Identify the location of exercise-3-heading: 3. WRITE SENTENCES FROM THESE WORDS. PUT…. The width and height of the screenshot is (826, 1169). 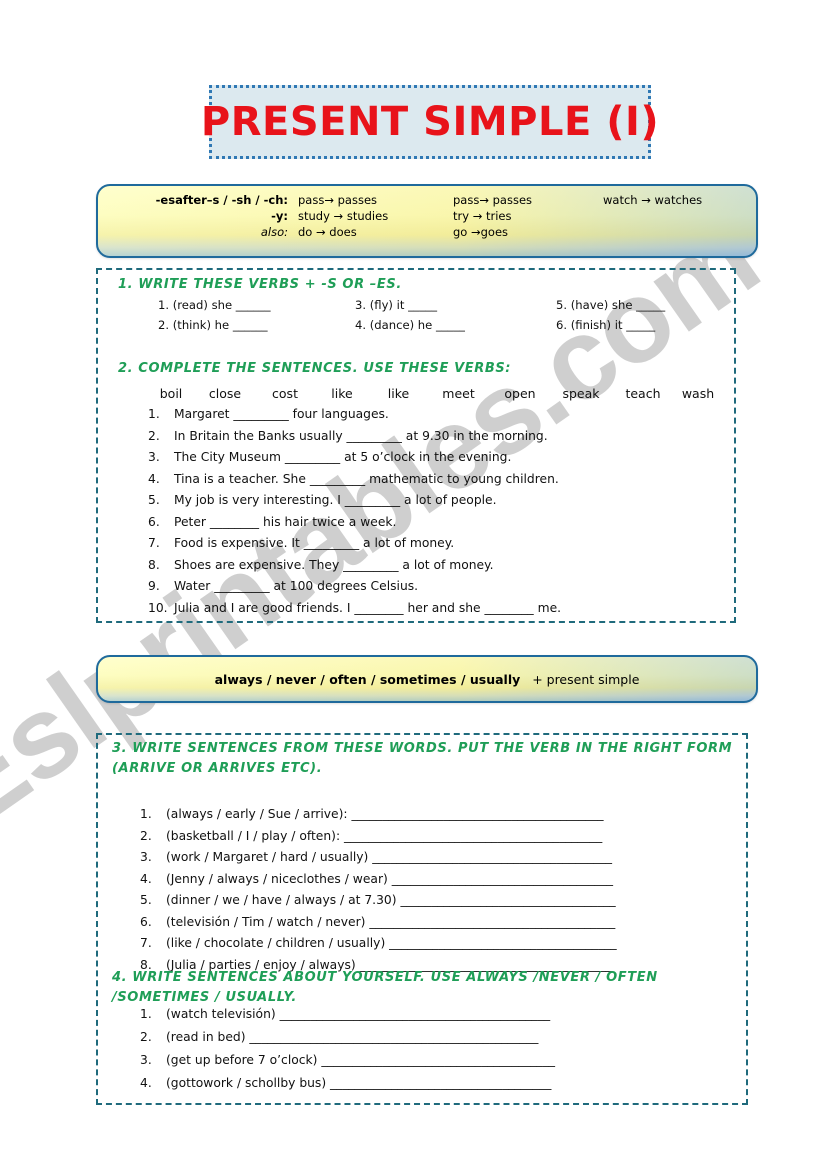
(422, 759).